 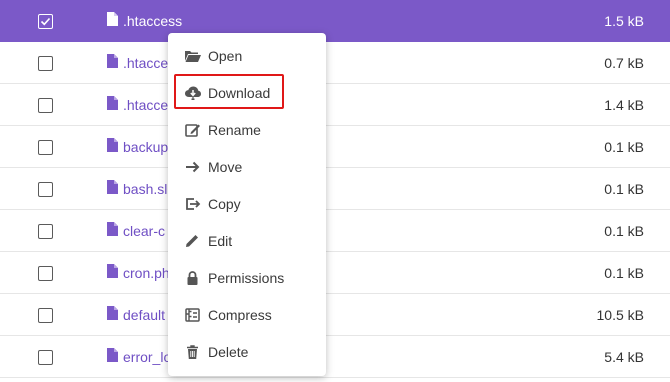 I want to click on lock-icon, so click(x=192, y=278).